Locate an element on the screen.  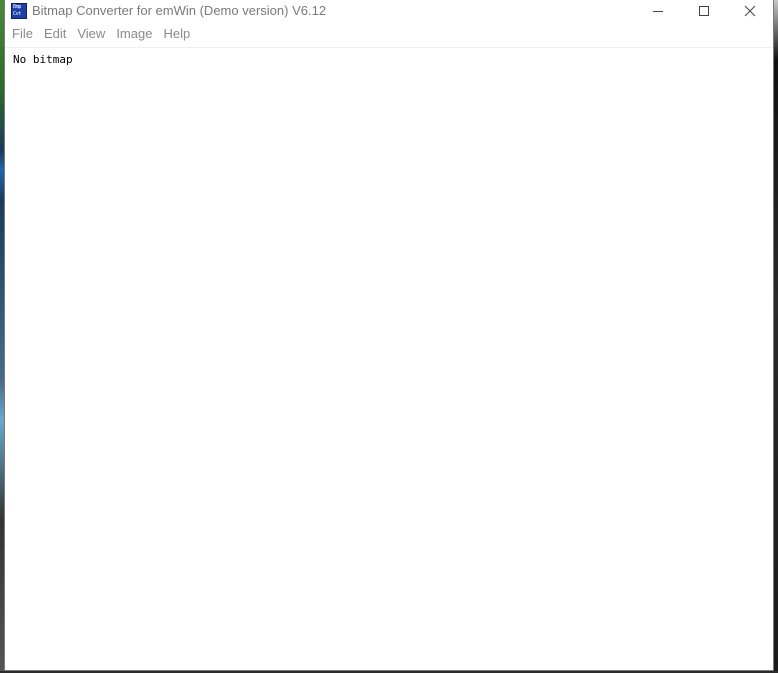
app-icon-text-top: Bmp is located at coordinates (17, 6).